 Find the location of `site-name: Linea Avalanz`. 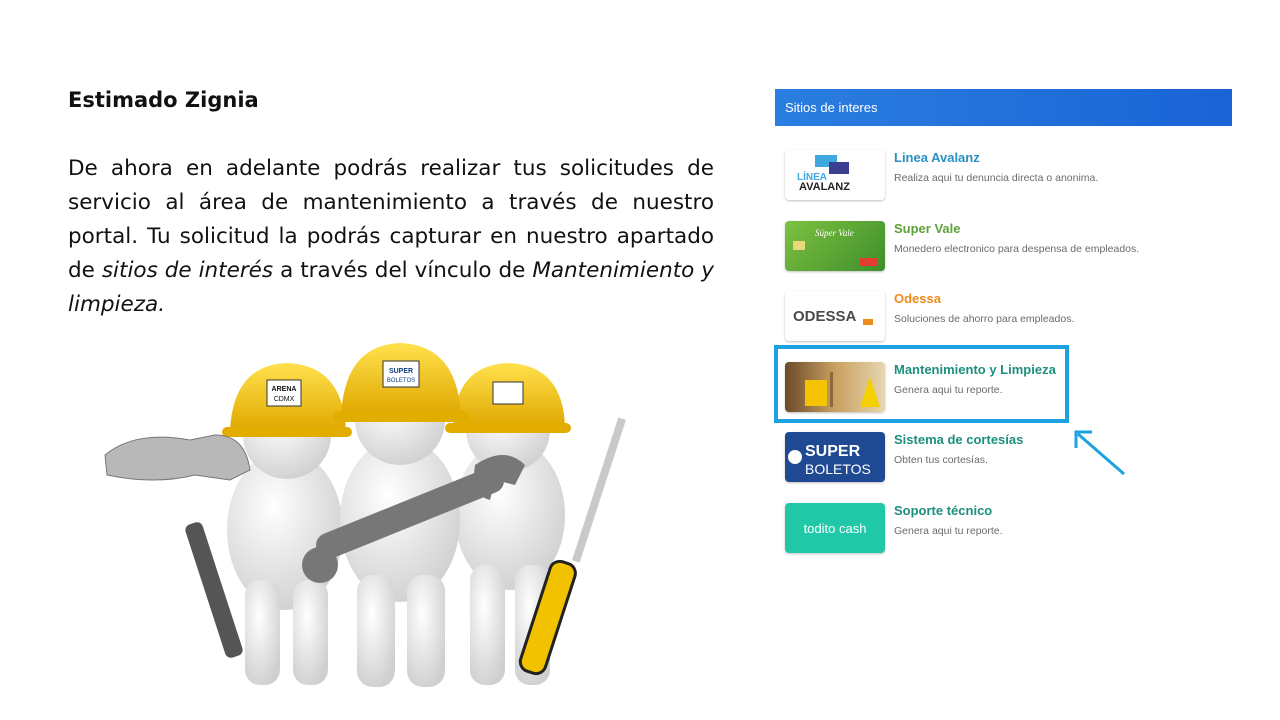

site-name: Linea Avalanz is located at coordinates (937, 157).